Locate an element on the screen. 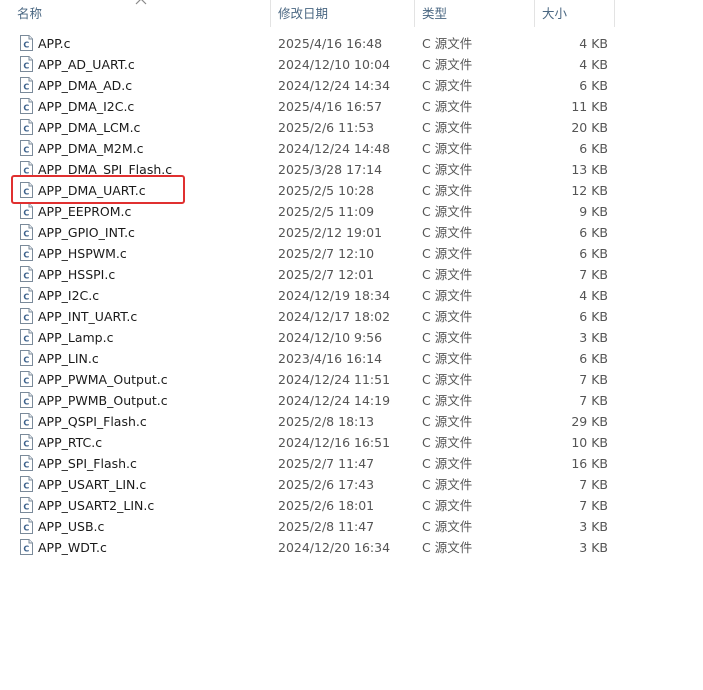 This screenshot has height=690, width=703. file-row: C APP_RTC.c 2024/12/16 16:51 C 源文件 10 KB is located at coordinates (310, 442).